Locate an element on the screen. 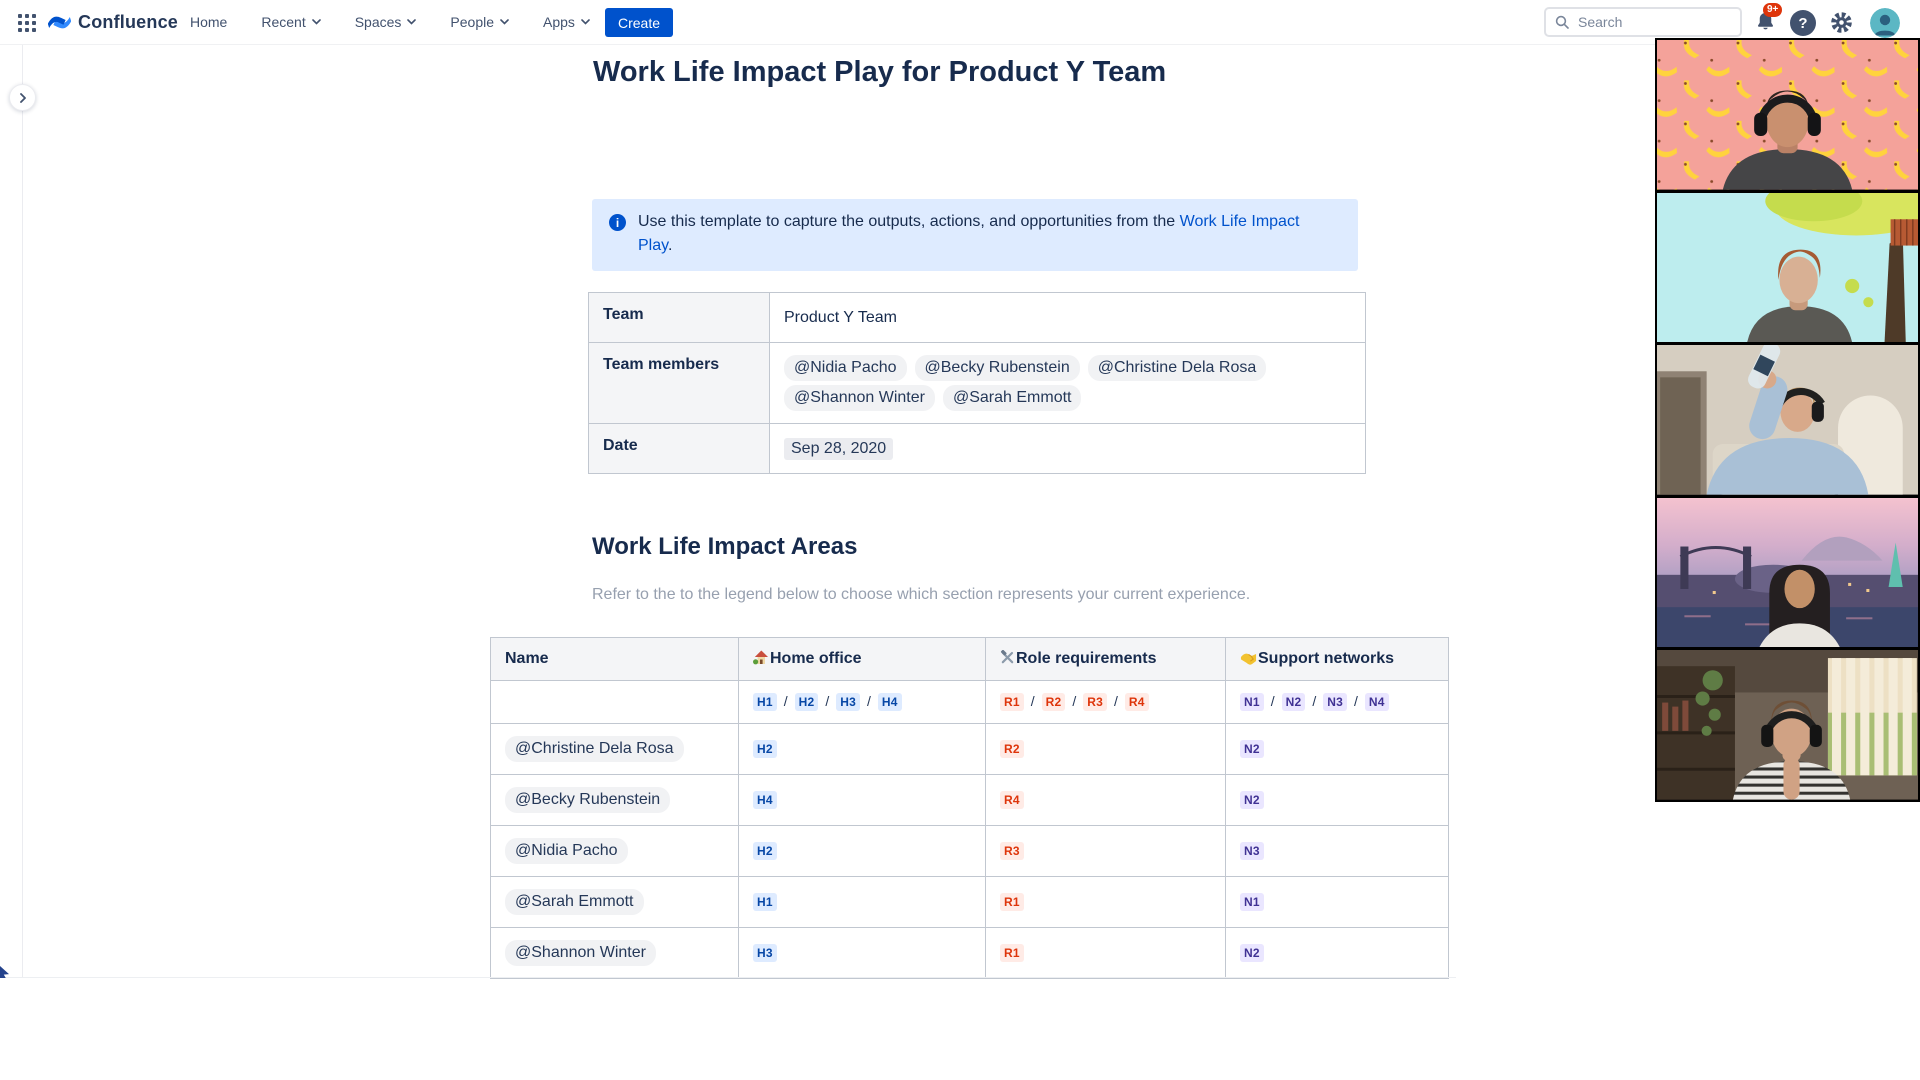  primary-nav: Home Recent Spaces People Apps is located at coordinates (390, 22).